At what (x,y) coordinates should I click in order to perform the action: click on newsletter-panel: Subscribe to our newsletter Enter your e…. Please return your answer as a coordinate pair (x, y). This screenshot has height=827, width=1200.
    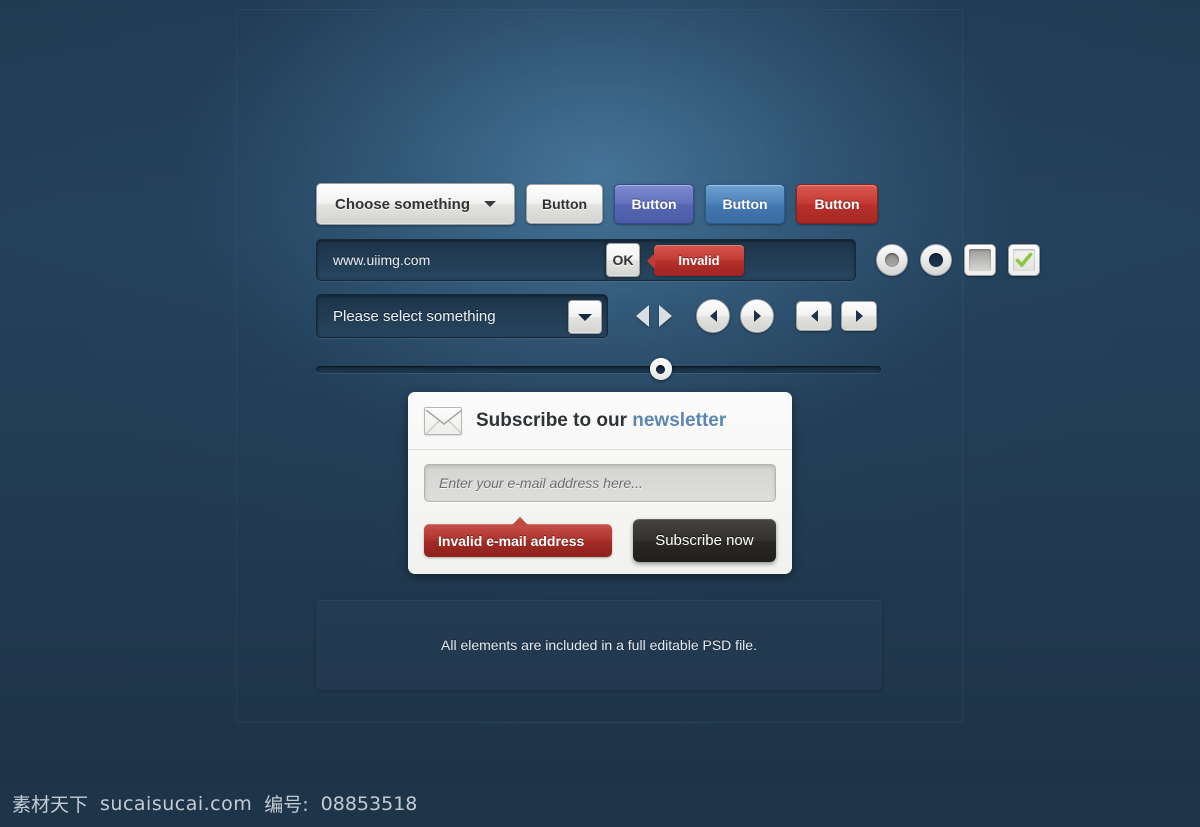
    Looking at the image, I should click on (600, 483).